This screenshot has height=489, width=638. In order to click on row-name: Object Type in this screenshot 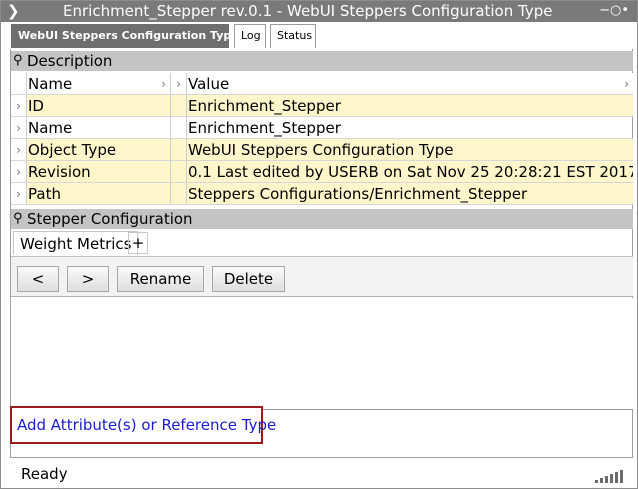, I will do `click(99, 150)`.